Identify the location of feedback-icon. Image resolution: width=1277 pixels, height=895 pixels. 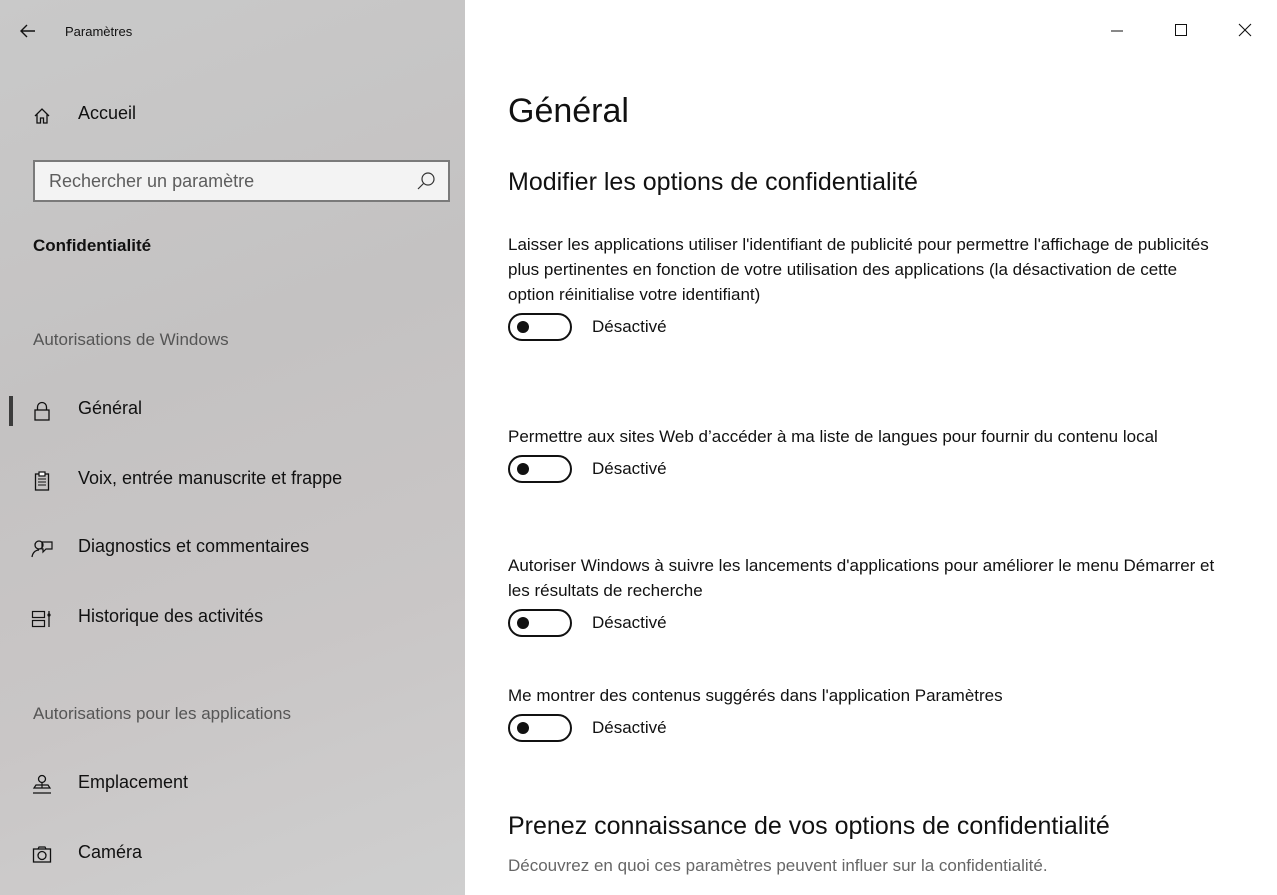
(42, 549).